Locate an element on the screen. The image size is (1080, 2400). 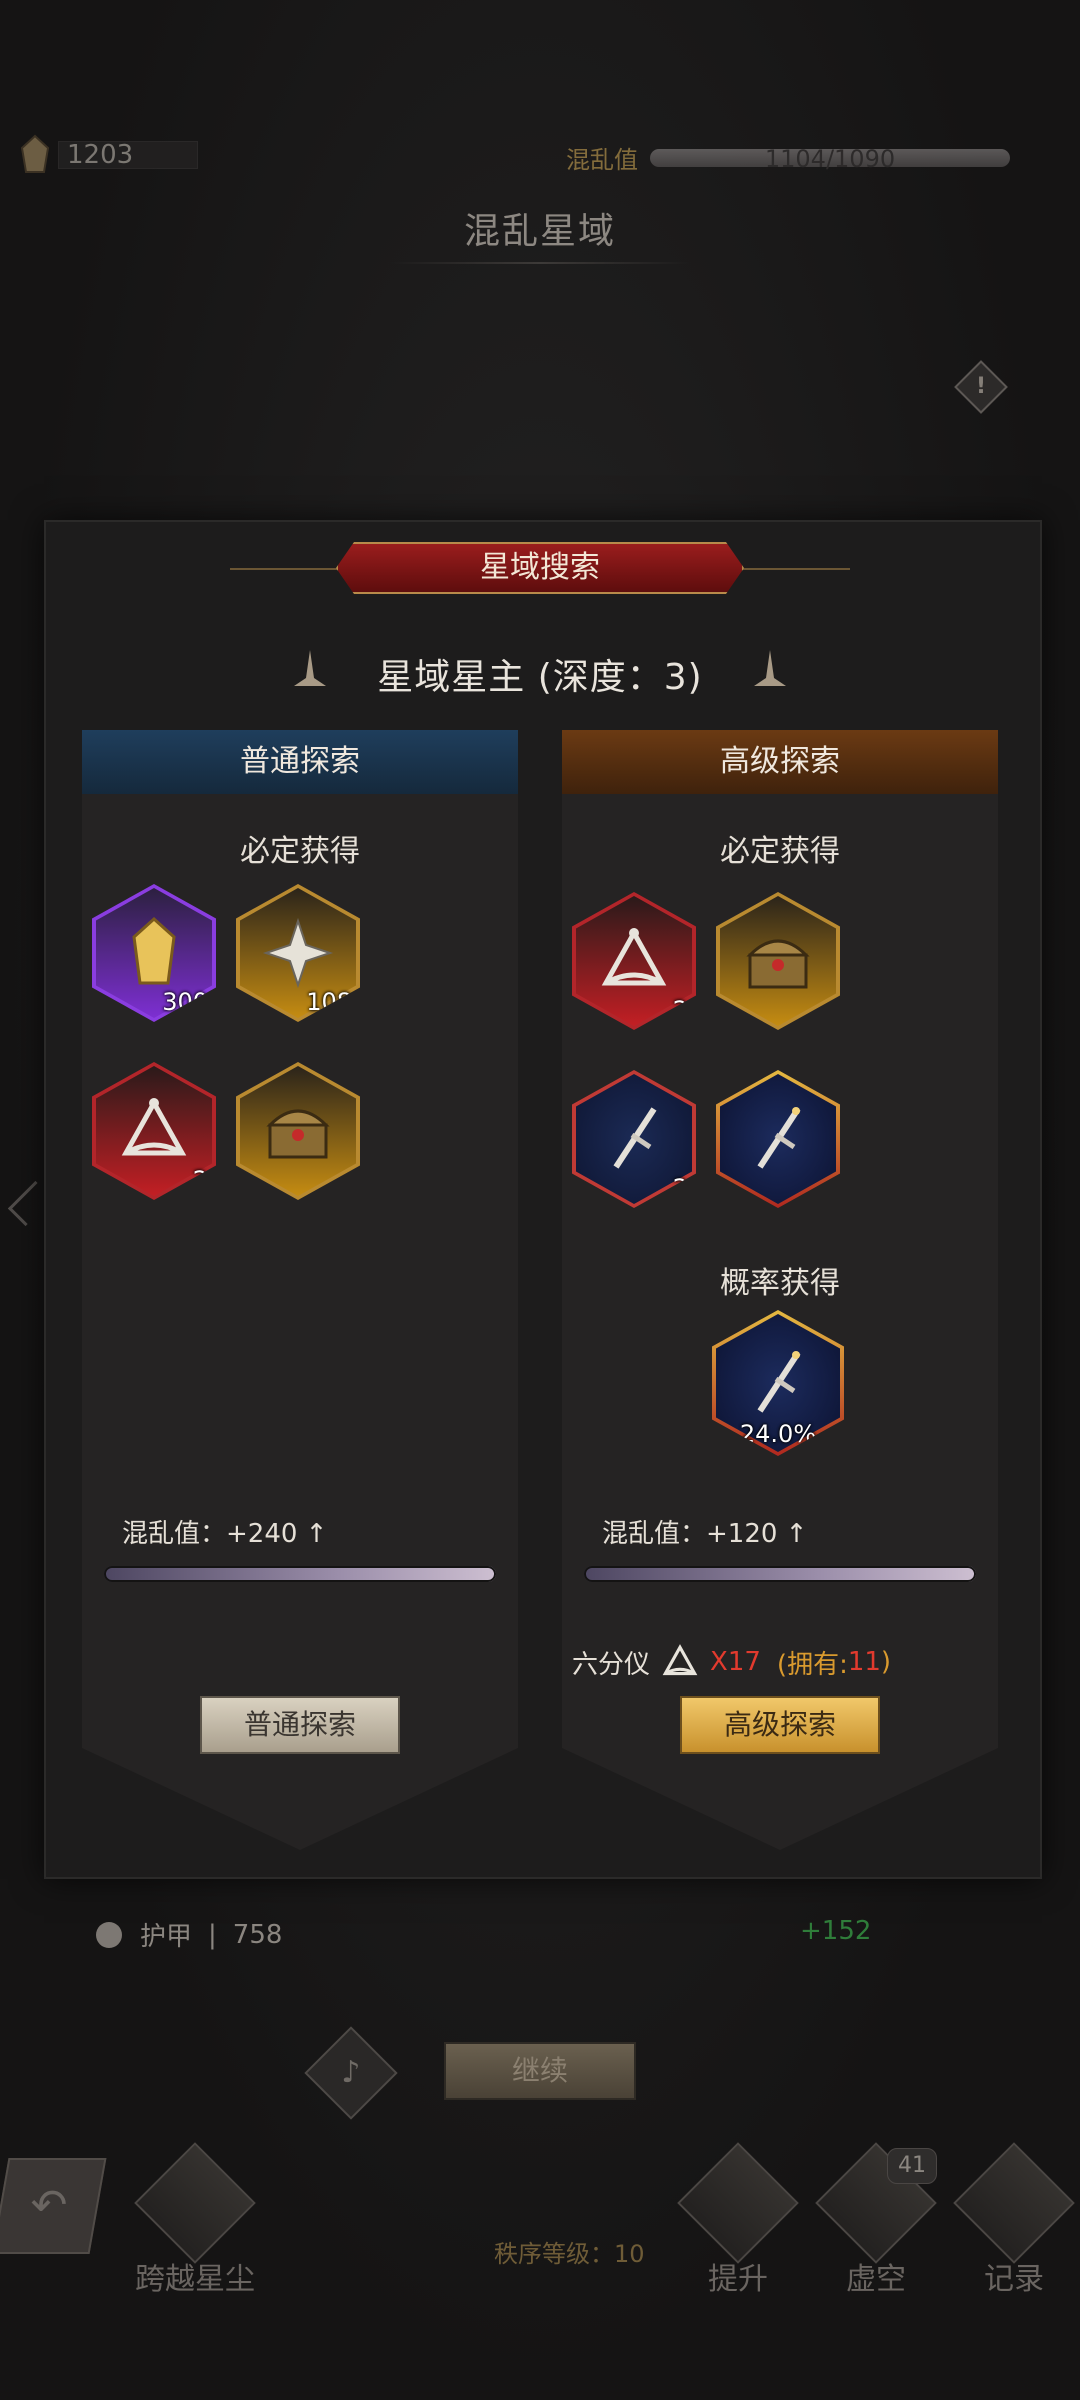
owned-suffix: ) is located at coordinates (886, 1662).